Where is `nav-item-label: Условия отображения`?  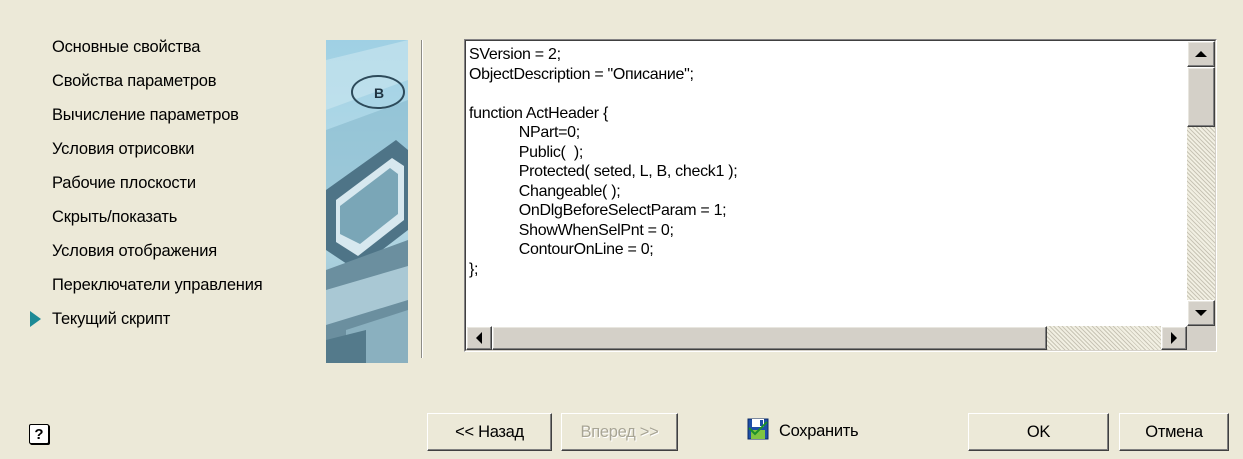
nav-item-label: Условия отображения is located at coordinates (134, 251).